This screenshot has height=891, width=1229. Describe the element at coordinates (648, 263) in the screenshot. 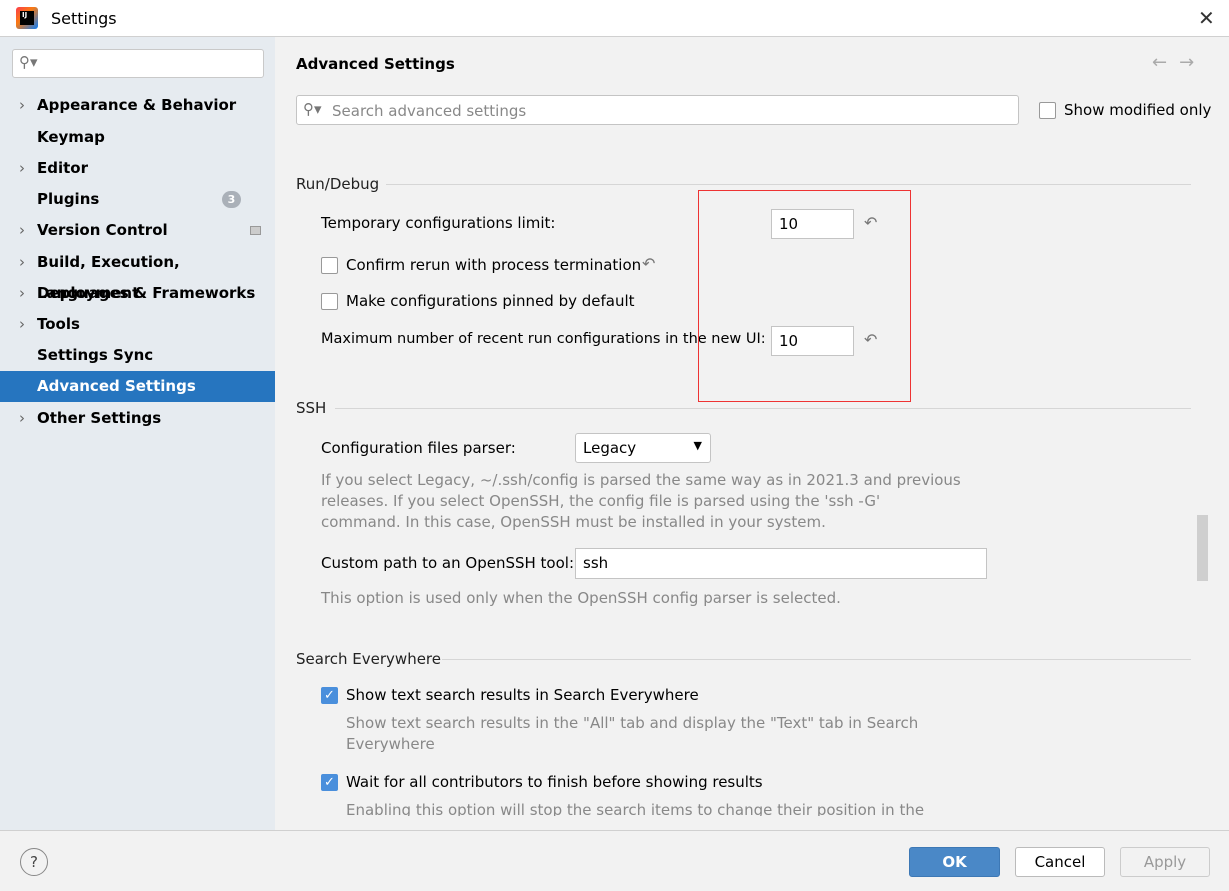

I see `reset-icon: ↶` at that location.